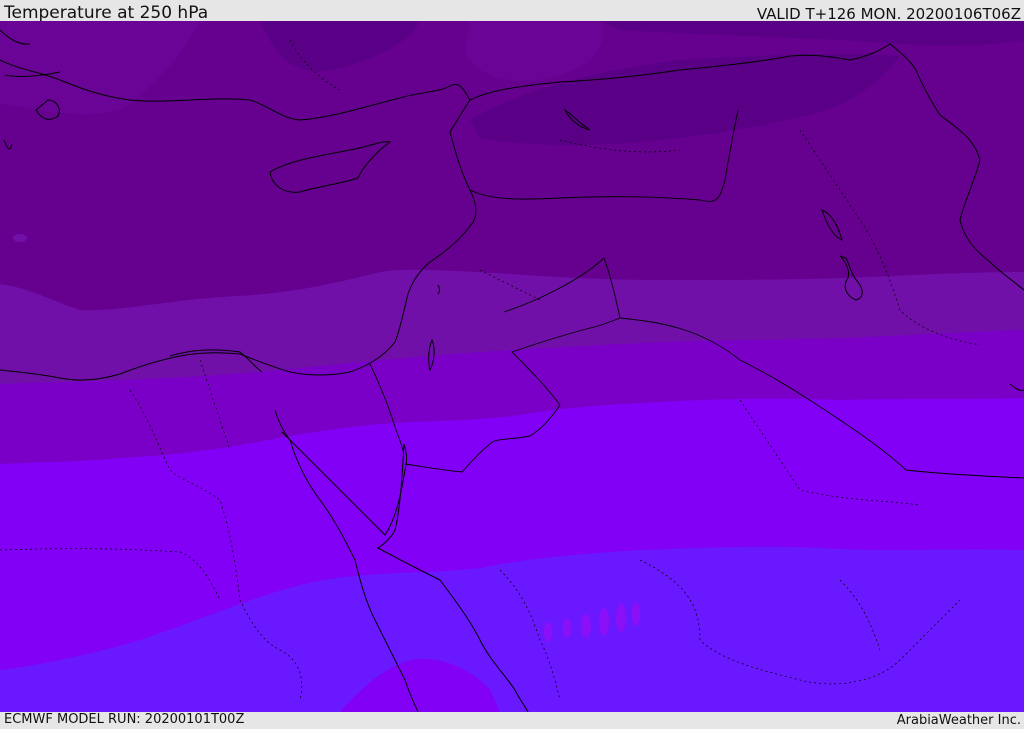  Describe the element at coordinates (106, 13) in the screenshot. I see `map-title: Temperature at 250 hPa` at that location.